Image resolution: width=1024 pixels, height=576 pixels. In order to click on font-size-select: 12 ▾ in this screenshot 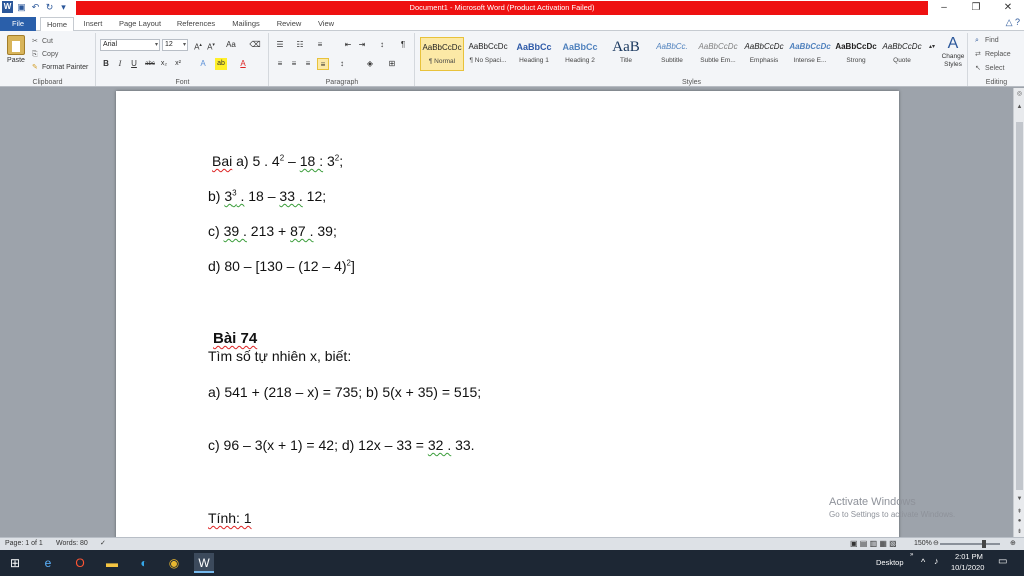, I will do `click(175, 45)`.